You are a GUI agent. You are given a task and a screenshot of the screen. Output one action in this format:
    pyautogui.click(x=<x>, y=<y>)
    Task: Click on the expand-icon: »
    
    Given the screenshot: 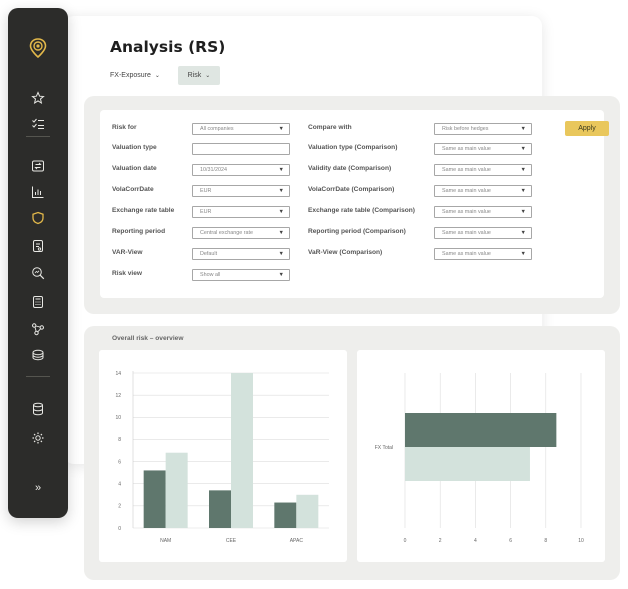 What is the action you would take?
    pyautogui.click(x=38, y=488)
    